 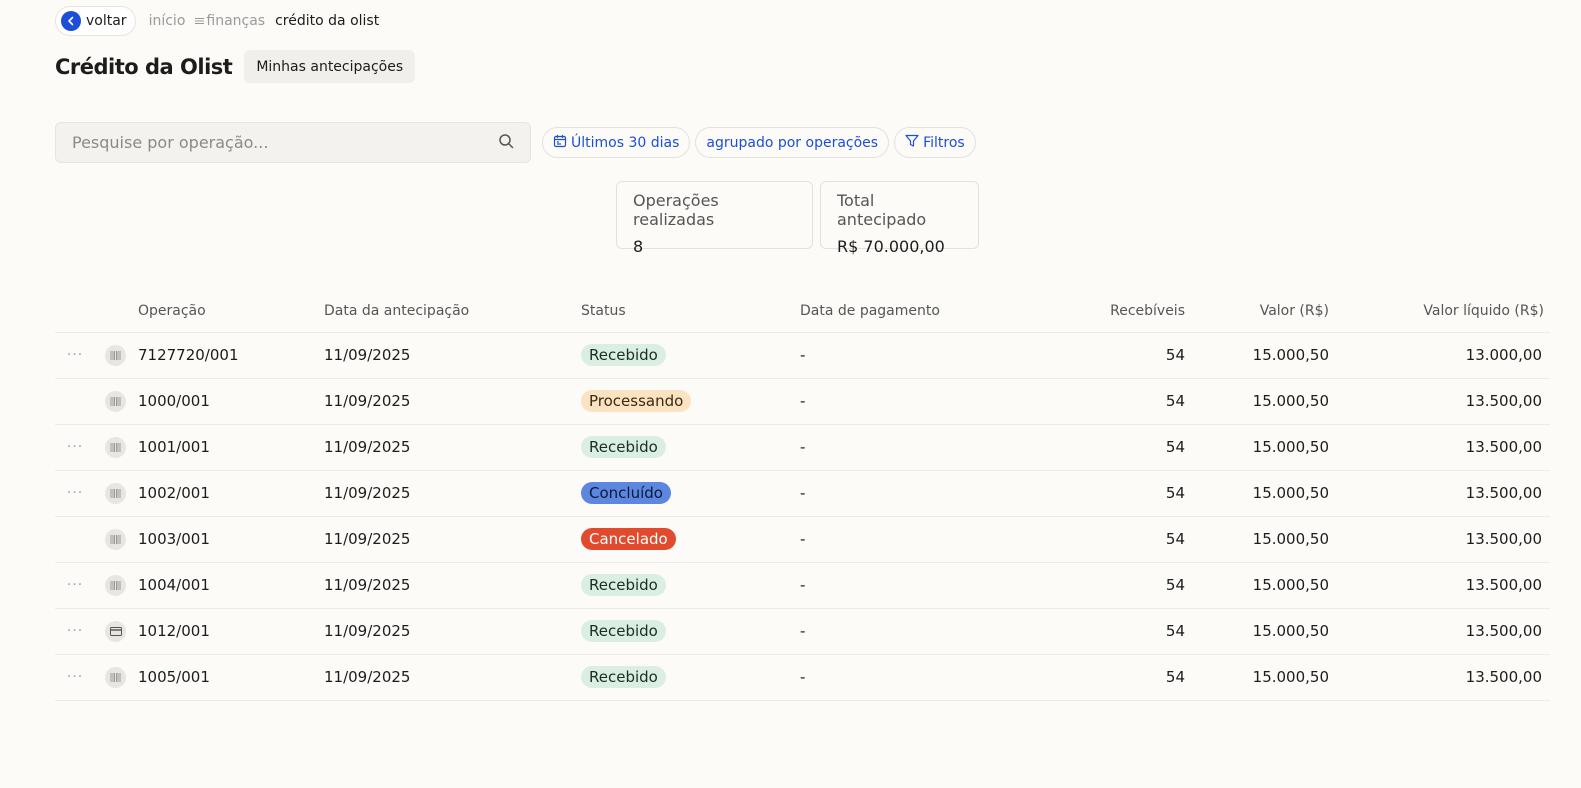 What do you see at coordinates (71, 21) in the screenshot?
I see `chevron-left-icon` at bounding box center [71, 21].